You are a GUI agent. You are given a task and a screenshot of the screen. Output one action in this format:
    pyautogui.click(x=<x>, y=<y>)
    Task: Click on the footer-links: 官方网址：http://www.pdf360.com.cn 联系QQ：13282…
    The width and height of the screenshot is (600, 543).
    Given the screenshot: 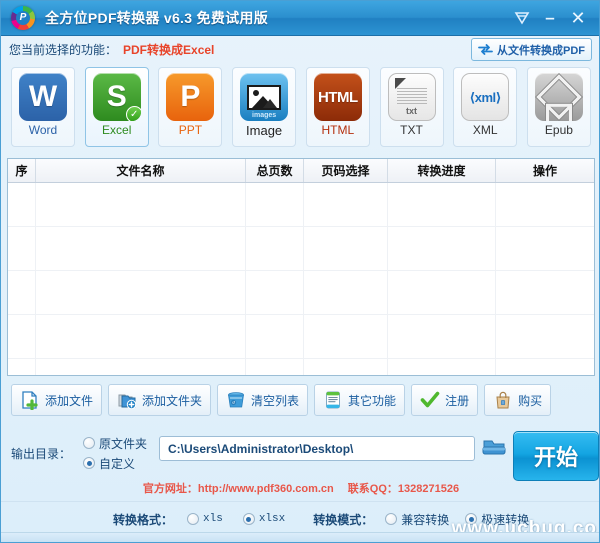 What is the action you would take?
    pyautogui.click(x=300, y=488)
    